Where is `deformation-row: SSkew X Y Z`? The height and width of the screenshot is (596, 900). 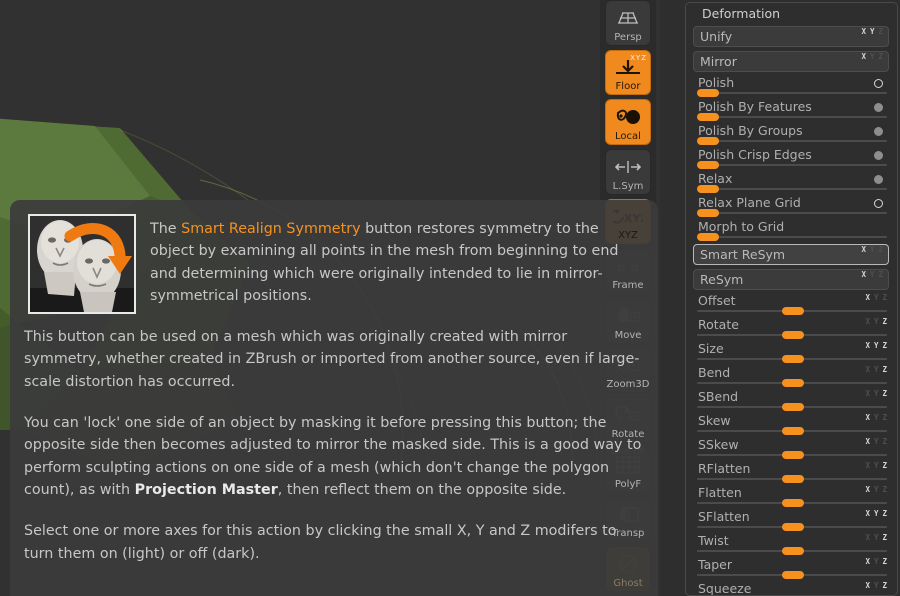 deformation-row: SSkew X Y Z is located at coordinates (791, 449).